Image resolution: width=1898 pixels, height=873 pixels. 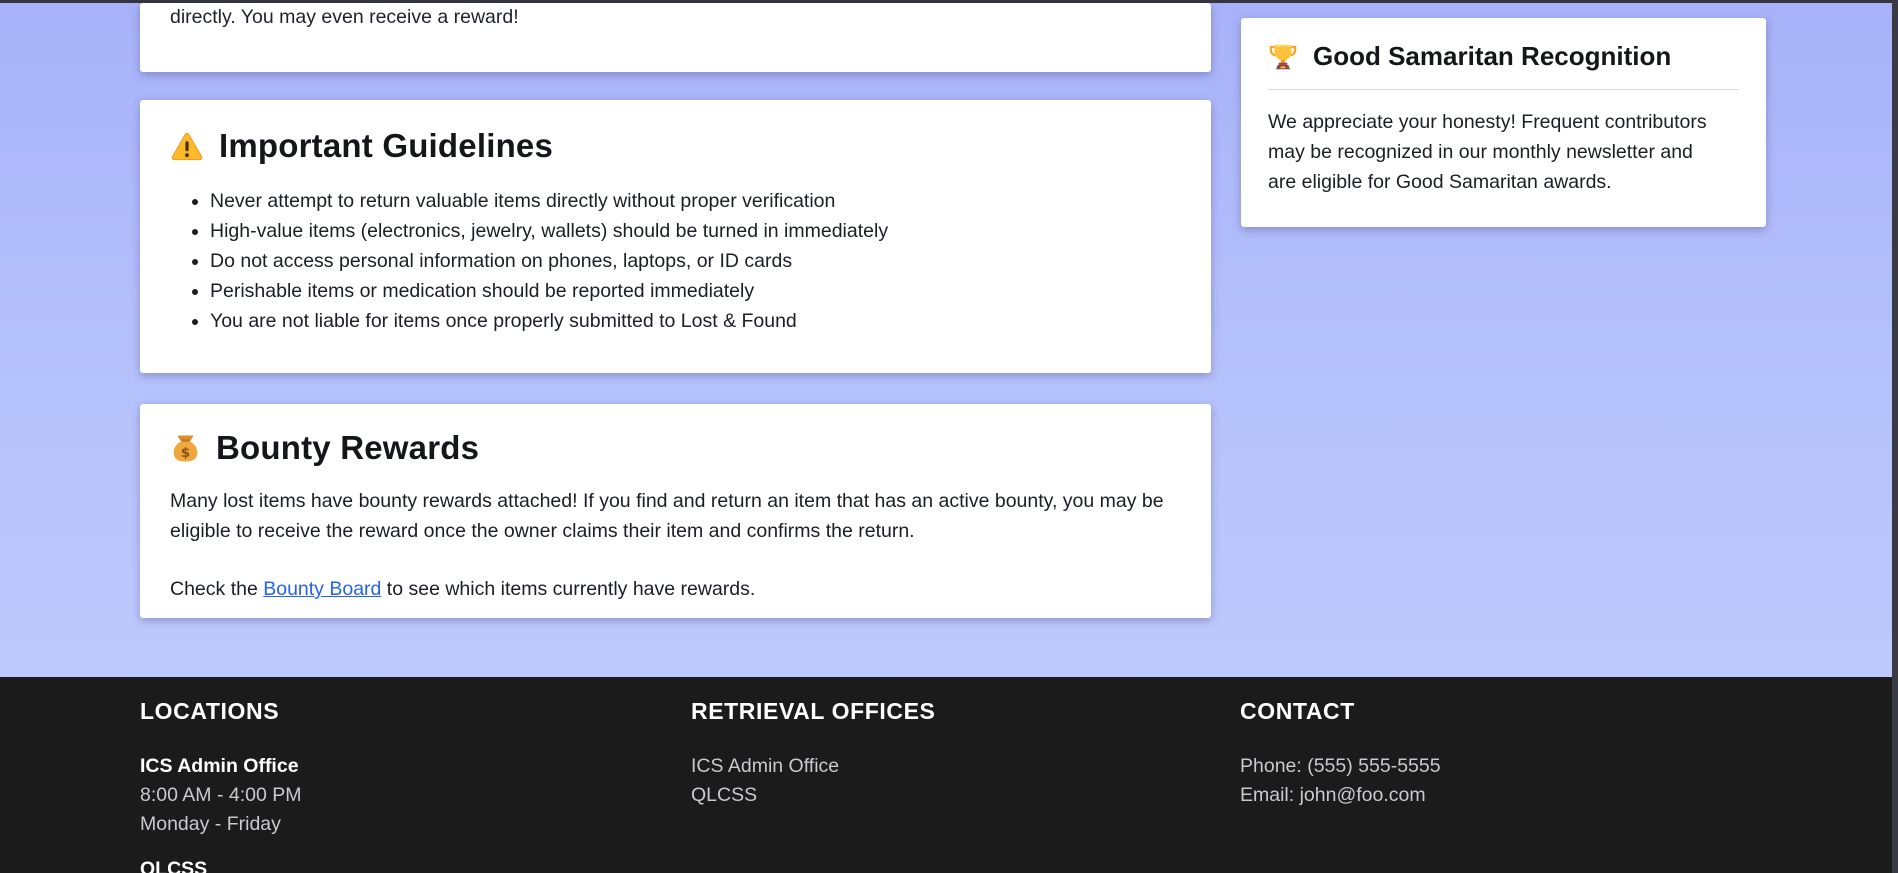 I want to click on reward-notice-card: directly. You may even receive a reward!, so click(x=675, y=37).